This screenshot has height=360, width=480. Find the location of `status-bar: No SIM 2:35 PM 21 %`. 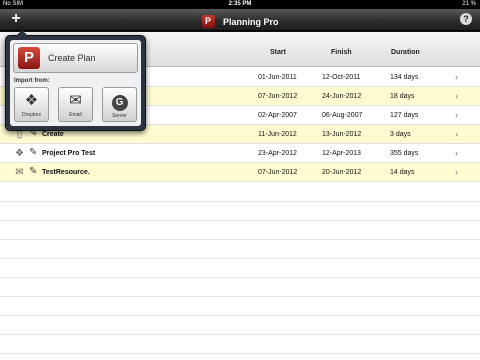

status-bar: No SIM 2:35 PM 21 % is located at coordinates (240, 4).